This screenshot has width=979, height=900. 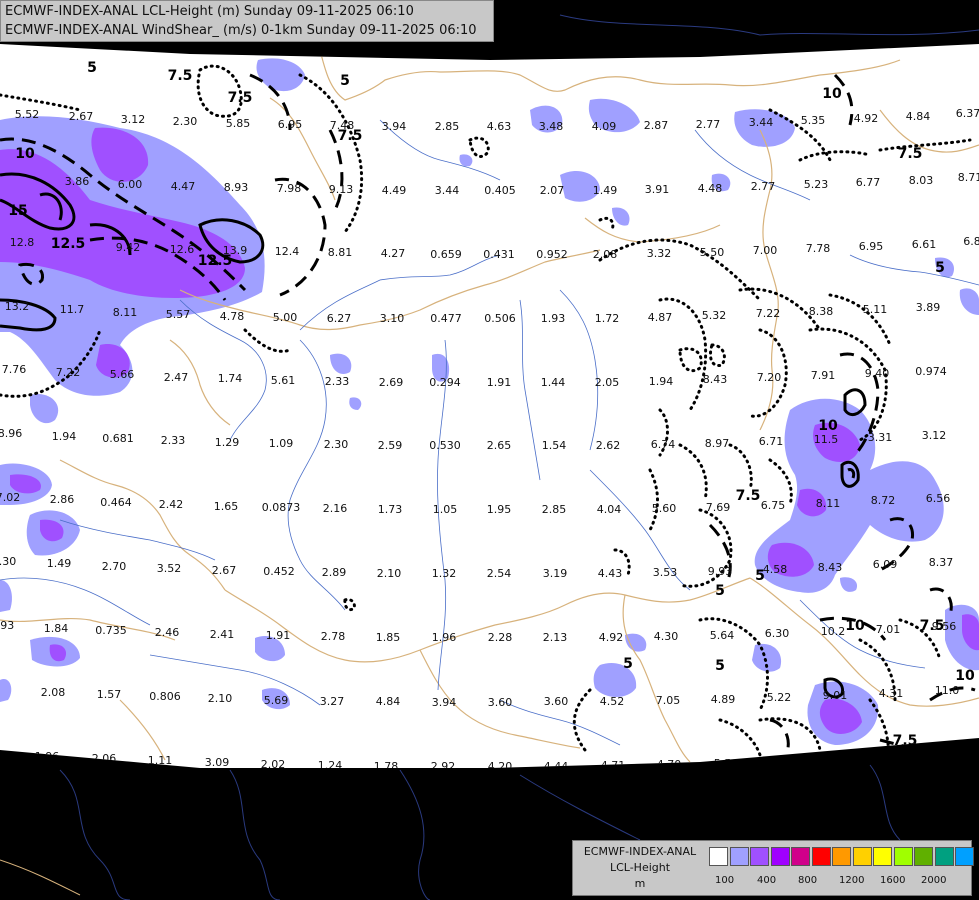 I want to click on grid-value: 3.32, so click(x=659, y=253).